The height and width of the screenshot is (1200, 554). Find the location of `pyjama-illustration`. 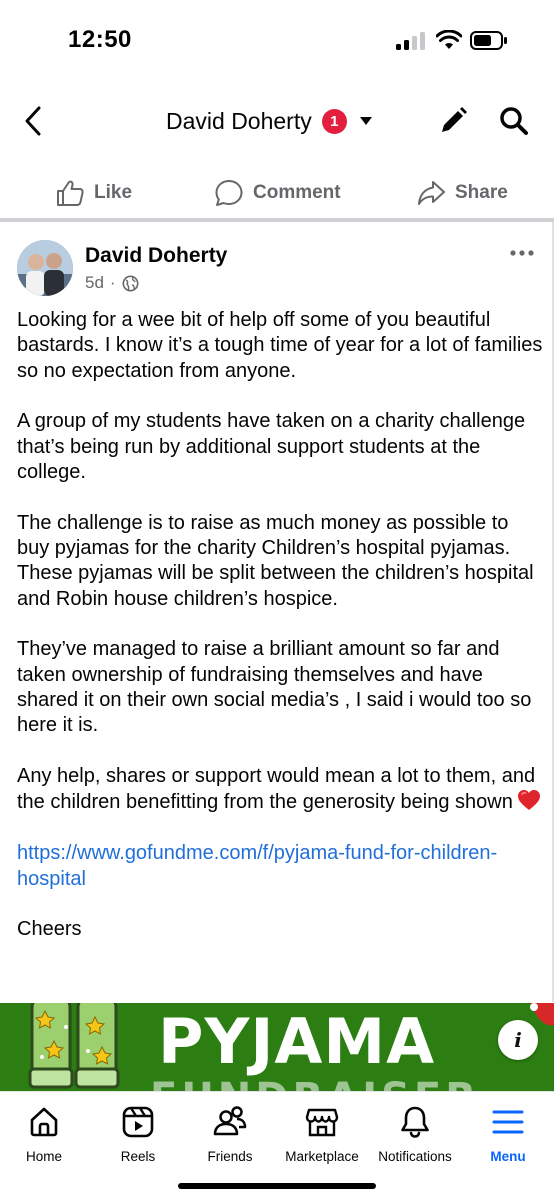

pyjama-illustration is located at coordinates (74, 1046).